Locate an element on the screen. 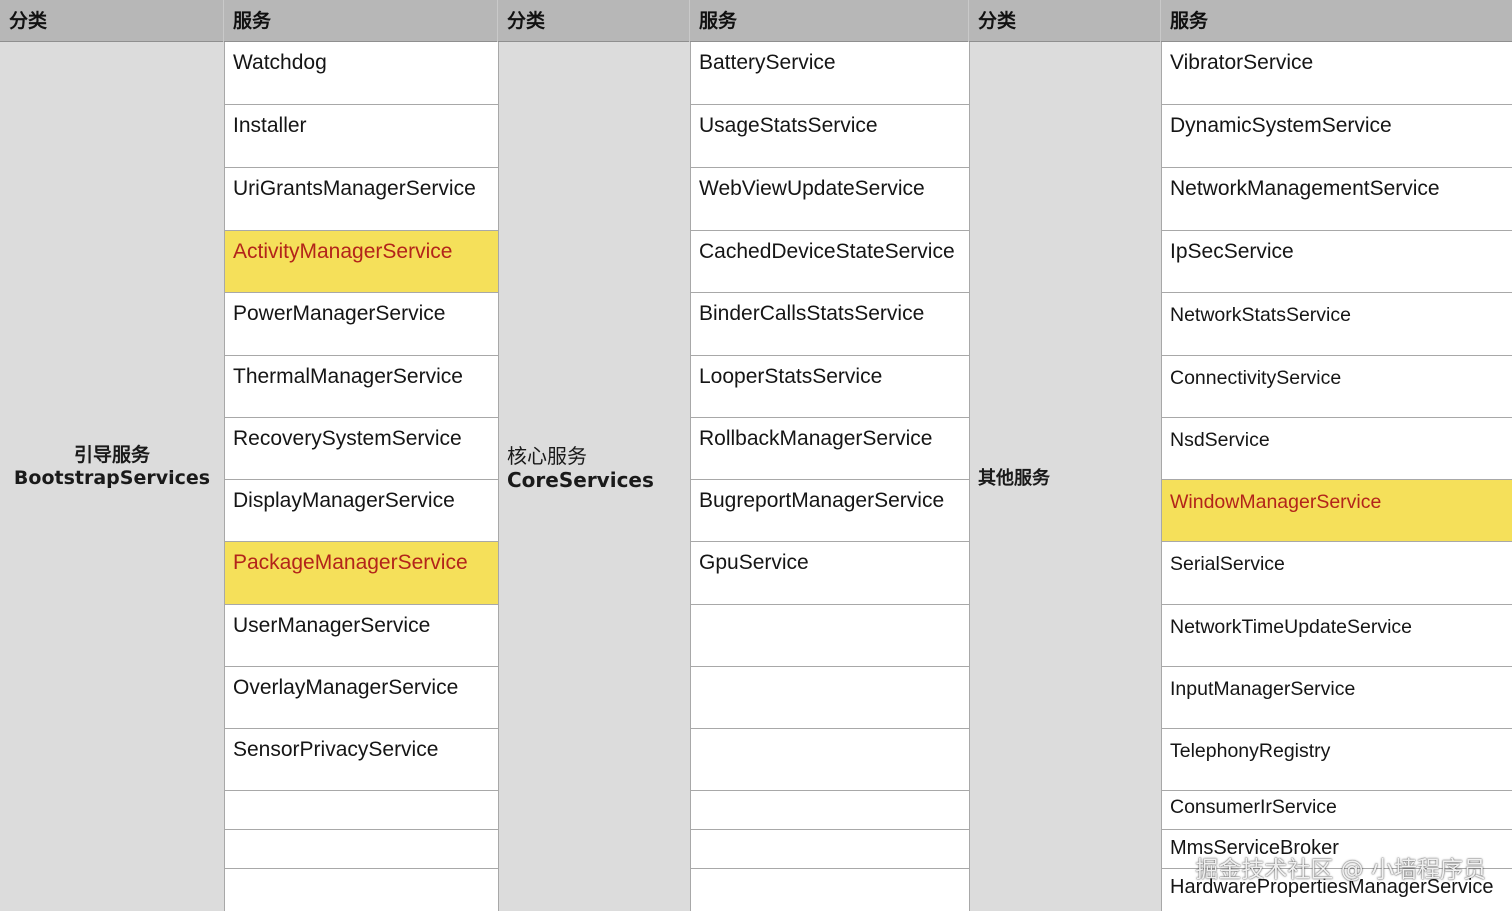 The image size is (1512, 911). category-bootstrap-label-en: BootstrapServices is located at coordinates (112, 478).